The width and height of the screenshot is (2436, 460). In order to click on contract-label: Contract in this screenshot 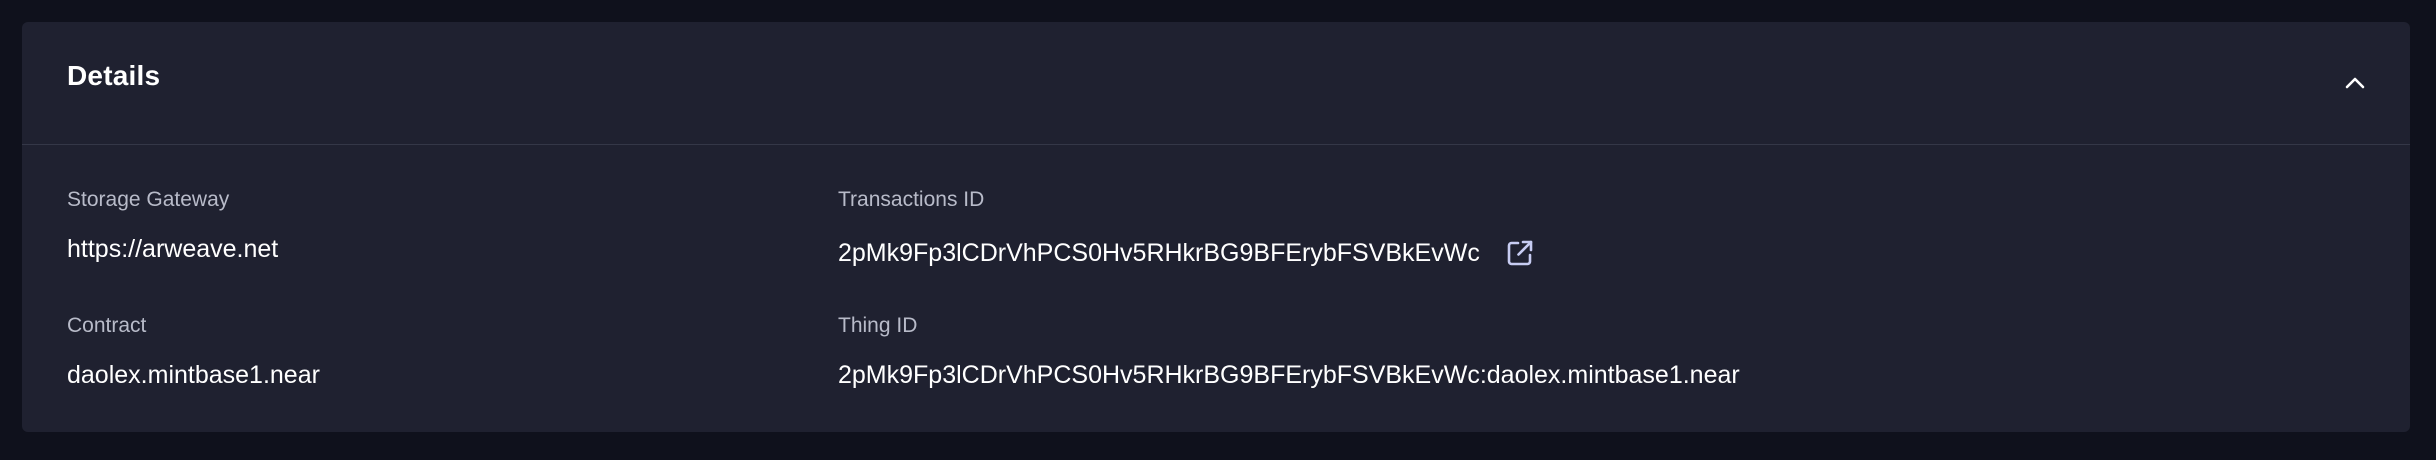, I will do `click(107, 325)`.